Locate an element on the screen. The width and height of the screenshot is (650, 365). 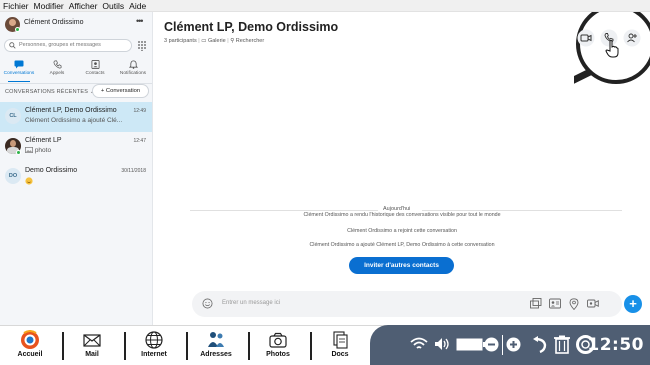
search-conversation-link: ⚲ Rechercher is located at coordinates (247, 41).